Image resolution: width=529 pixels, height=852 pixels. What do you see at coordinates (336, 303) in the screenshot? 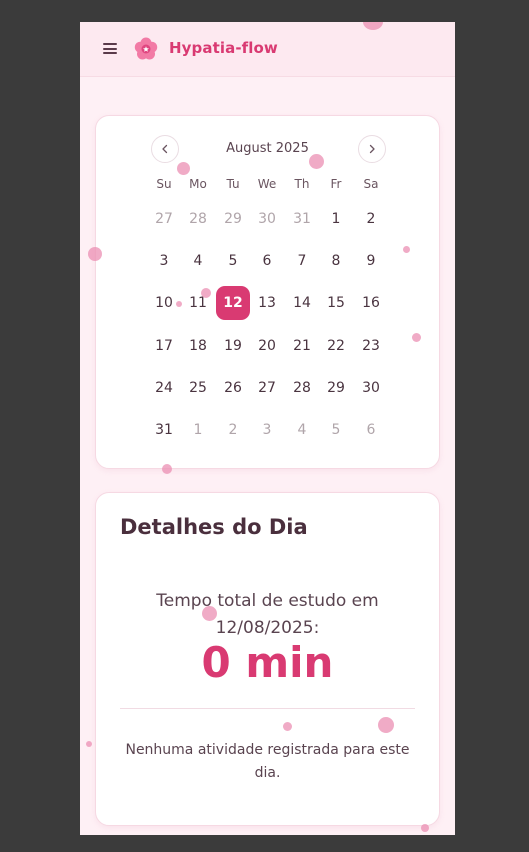
I see `calendar-day: 15` at bounding box center [336, 303].